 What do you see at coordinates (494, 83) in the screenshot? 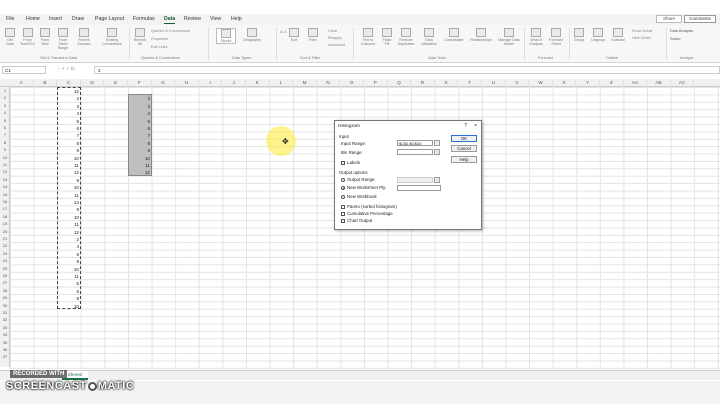
I see `column-header: U` at bounding box center [494, 83].